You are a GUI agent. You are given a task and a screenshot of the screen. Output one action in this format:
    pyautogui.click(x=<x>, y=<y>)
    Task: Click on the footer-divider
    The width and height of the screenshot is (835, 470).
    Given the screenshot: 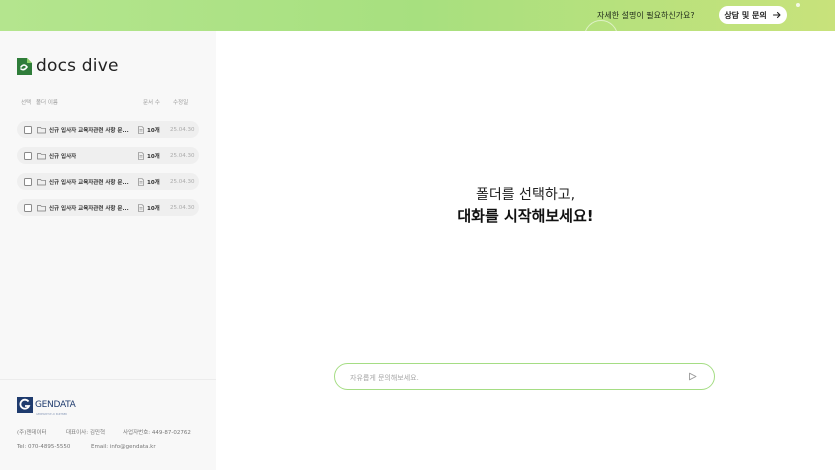 What is the action you would take?
    pyautogui.click(x=108, y=379)
    